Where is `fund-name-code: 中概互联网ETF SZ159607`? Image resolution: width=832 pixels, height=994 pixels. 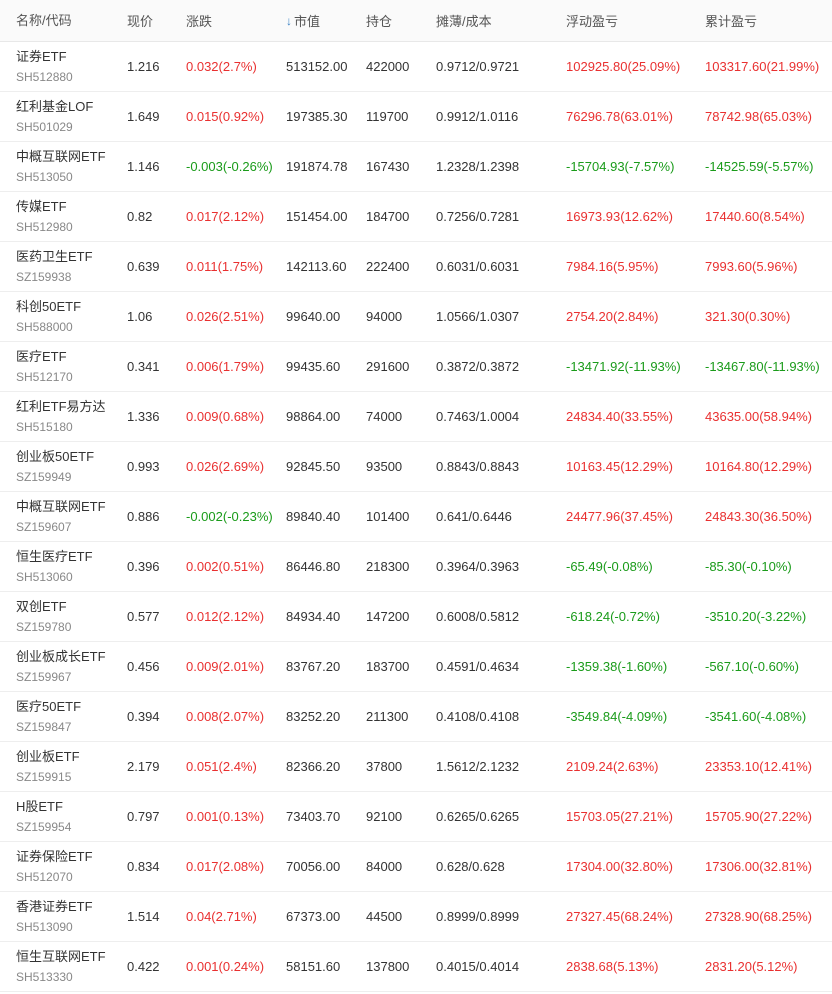 fund-name-code: 中概互联网ETF SZ159607 is located at coordinates (71, 516).